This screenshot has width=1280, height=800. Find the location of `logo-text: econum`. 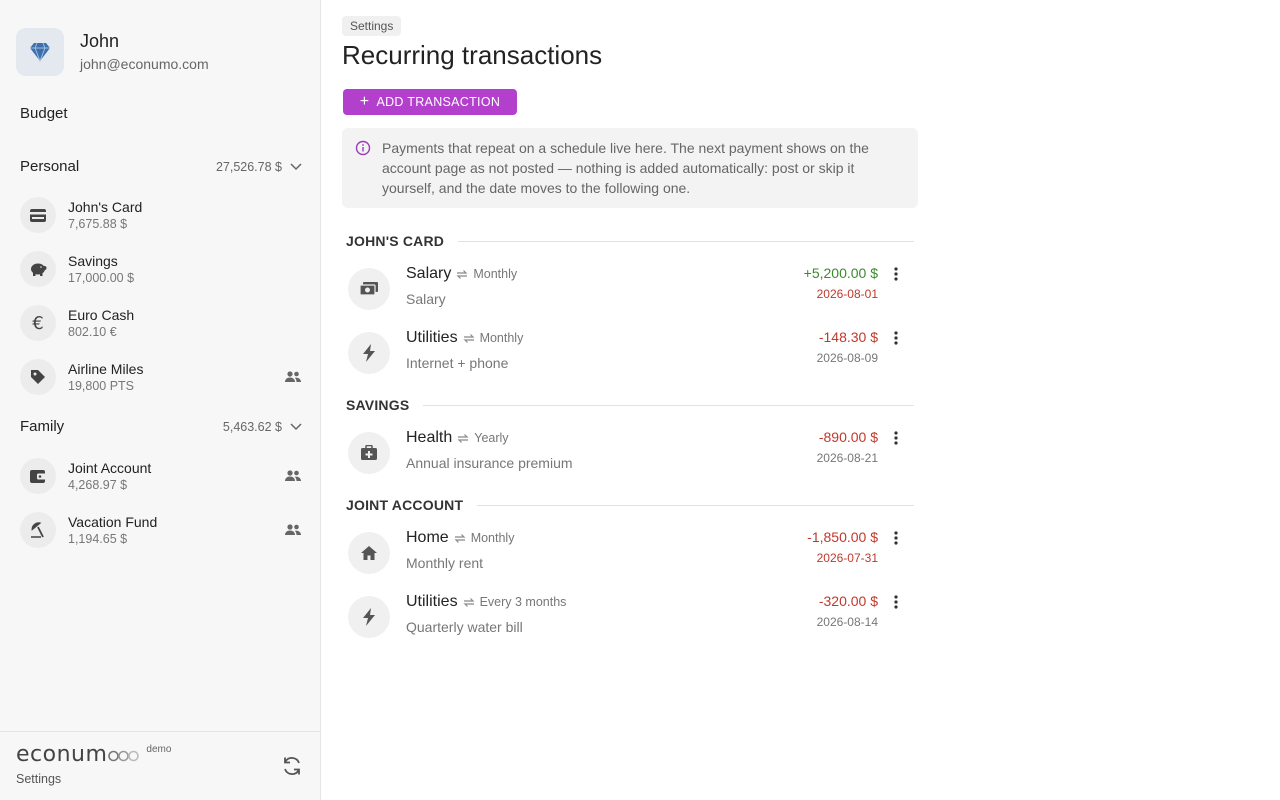

logo-text: econum is located at coordinates (62, 754).